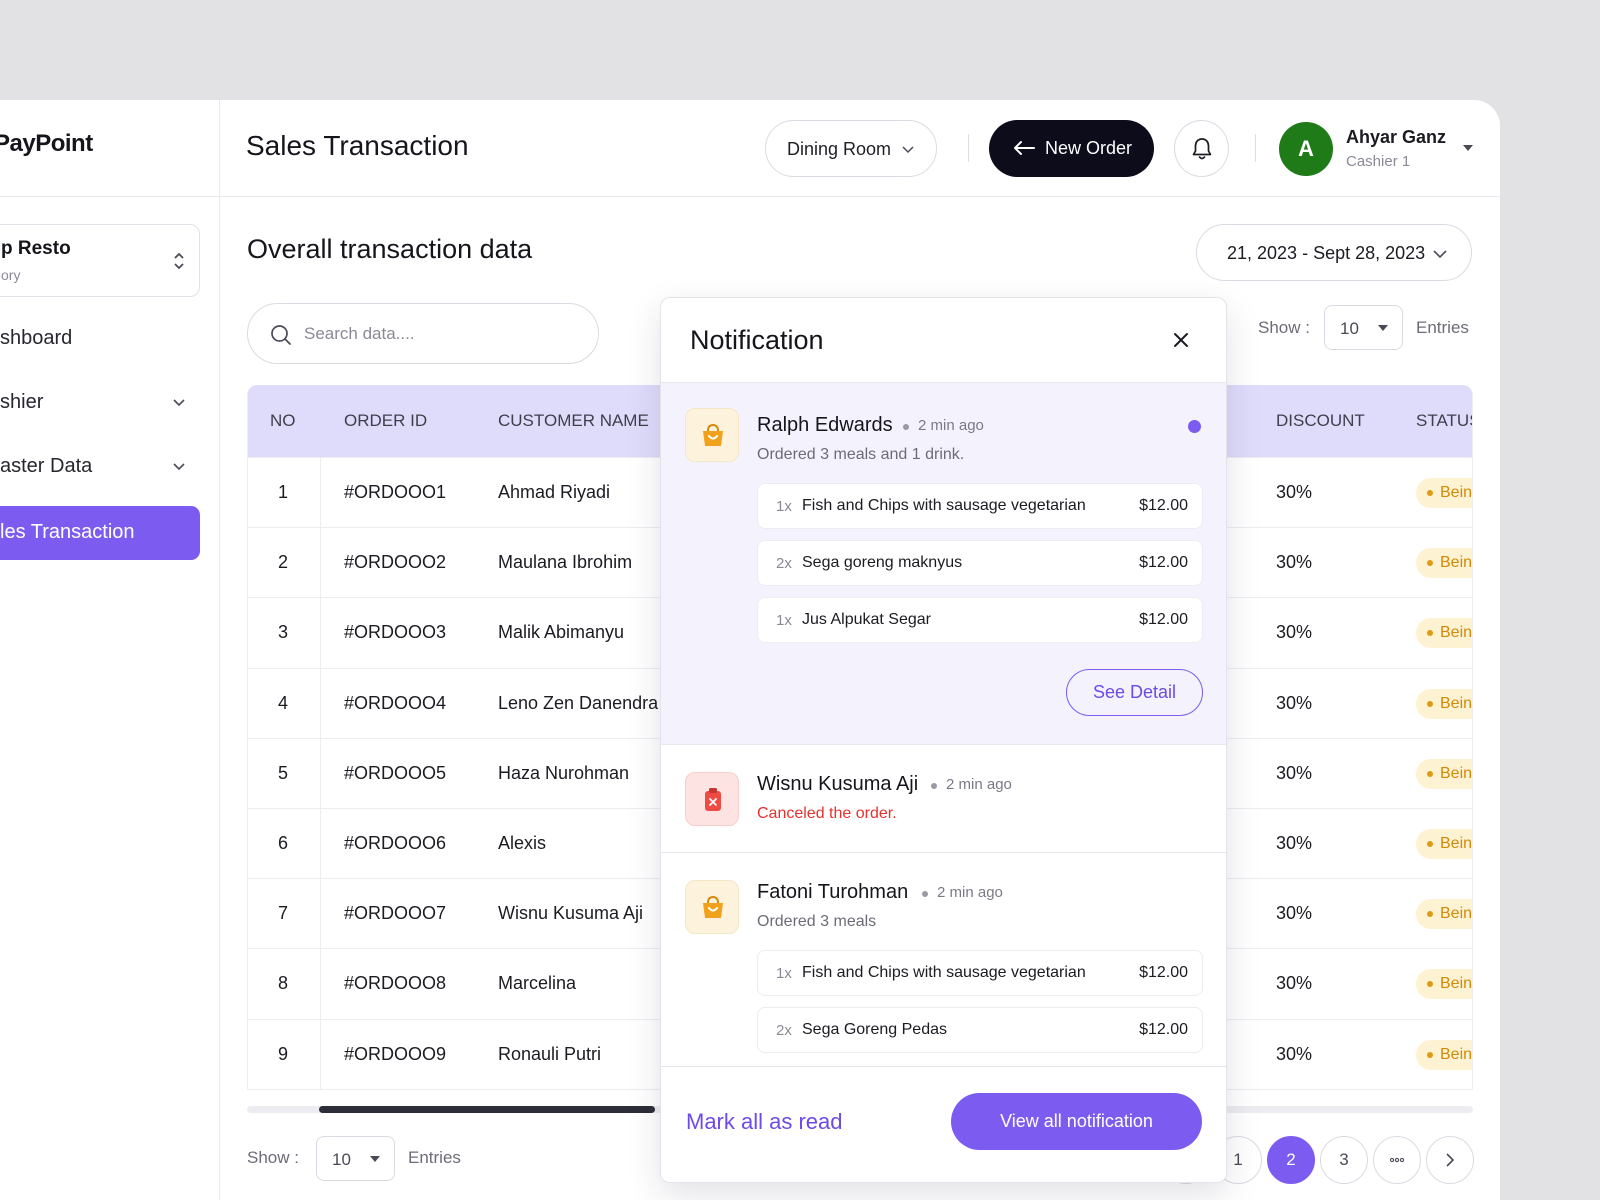  I want to click on cell-no: 3, so click(283, 632).